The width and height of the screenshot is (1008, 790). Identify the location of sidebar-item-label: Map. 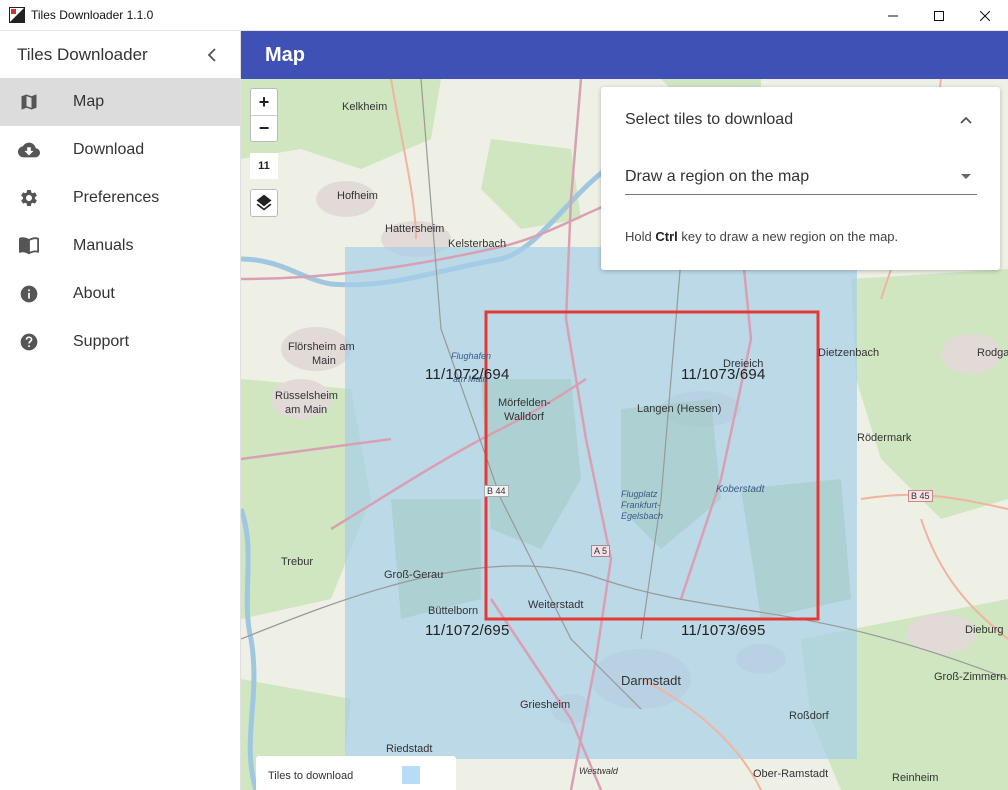
(89, 101).